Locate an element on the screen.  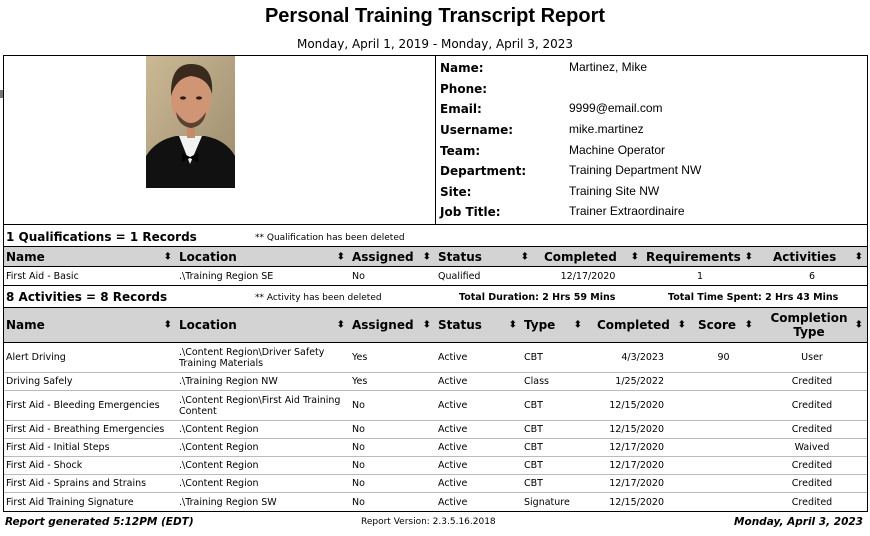
col-header-completion-type: Completion Type ⬍ is located at coordinates (812, 325).